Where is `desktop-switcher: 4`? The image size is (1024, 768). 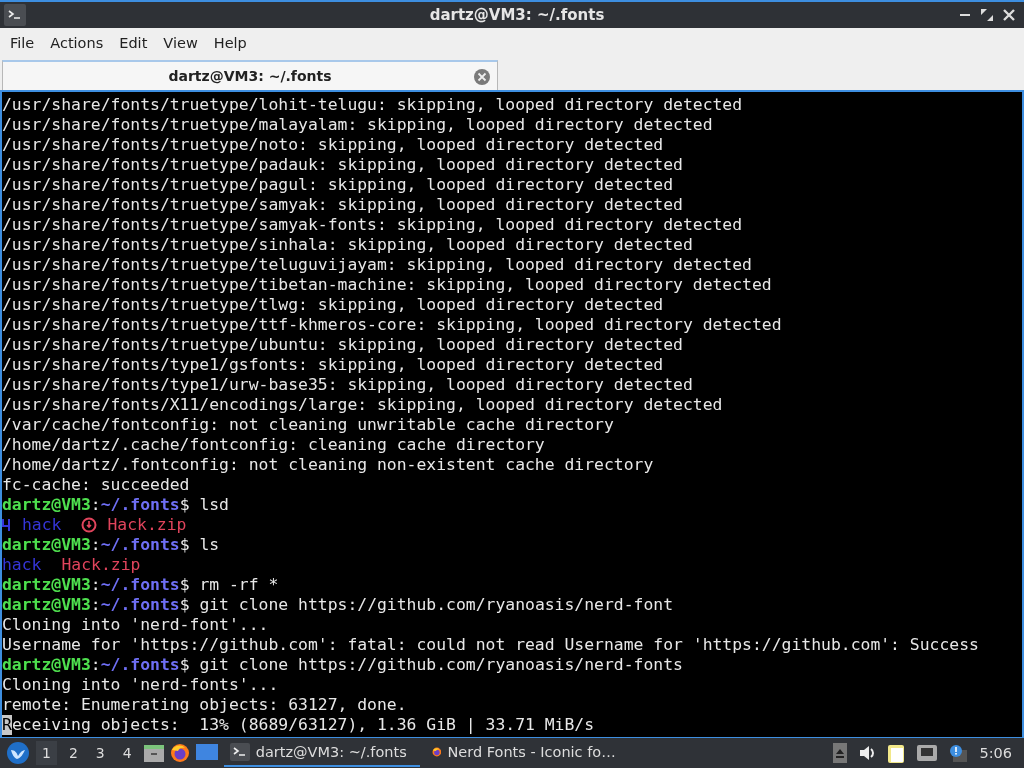
desktop-switcher: 4 is located at coordinates (127, 753).